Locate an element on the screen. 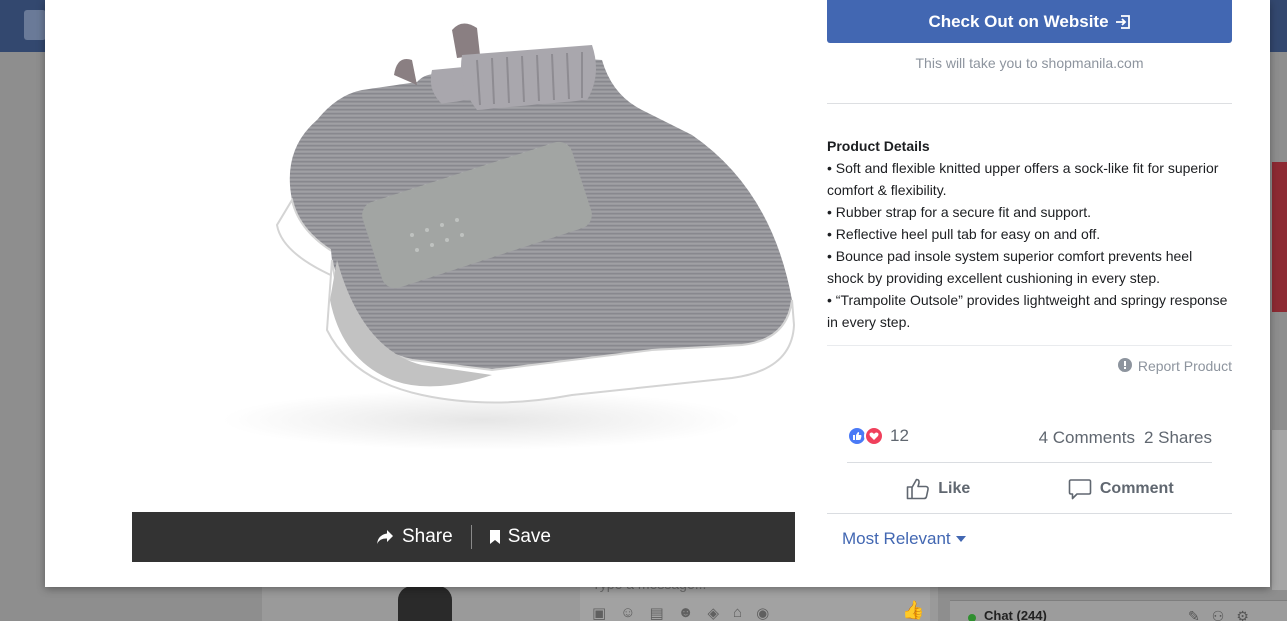 This screenshot has height=621, width=1287. save-button: Save is located at coordinates (520, 537).